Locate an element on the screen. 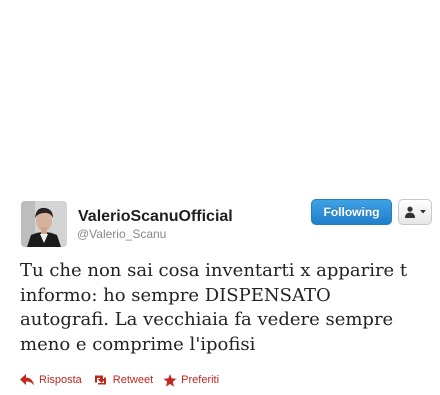  retweet-action: Retweet is located at coordinates (122, 380).